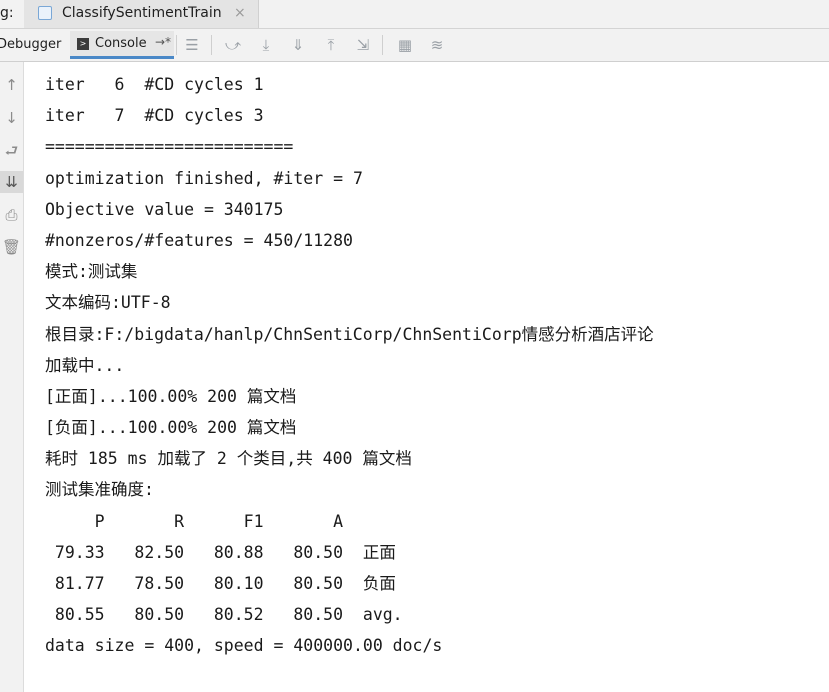  Describe the element at coordinates (11, 182) in the screenshot. I see `scroll-to-end-icon: ⇊` at that location.